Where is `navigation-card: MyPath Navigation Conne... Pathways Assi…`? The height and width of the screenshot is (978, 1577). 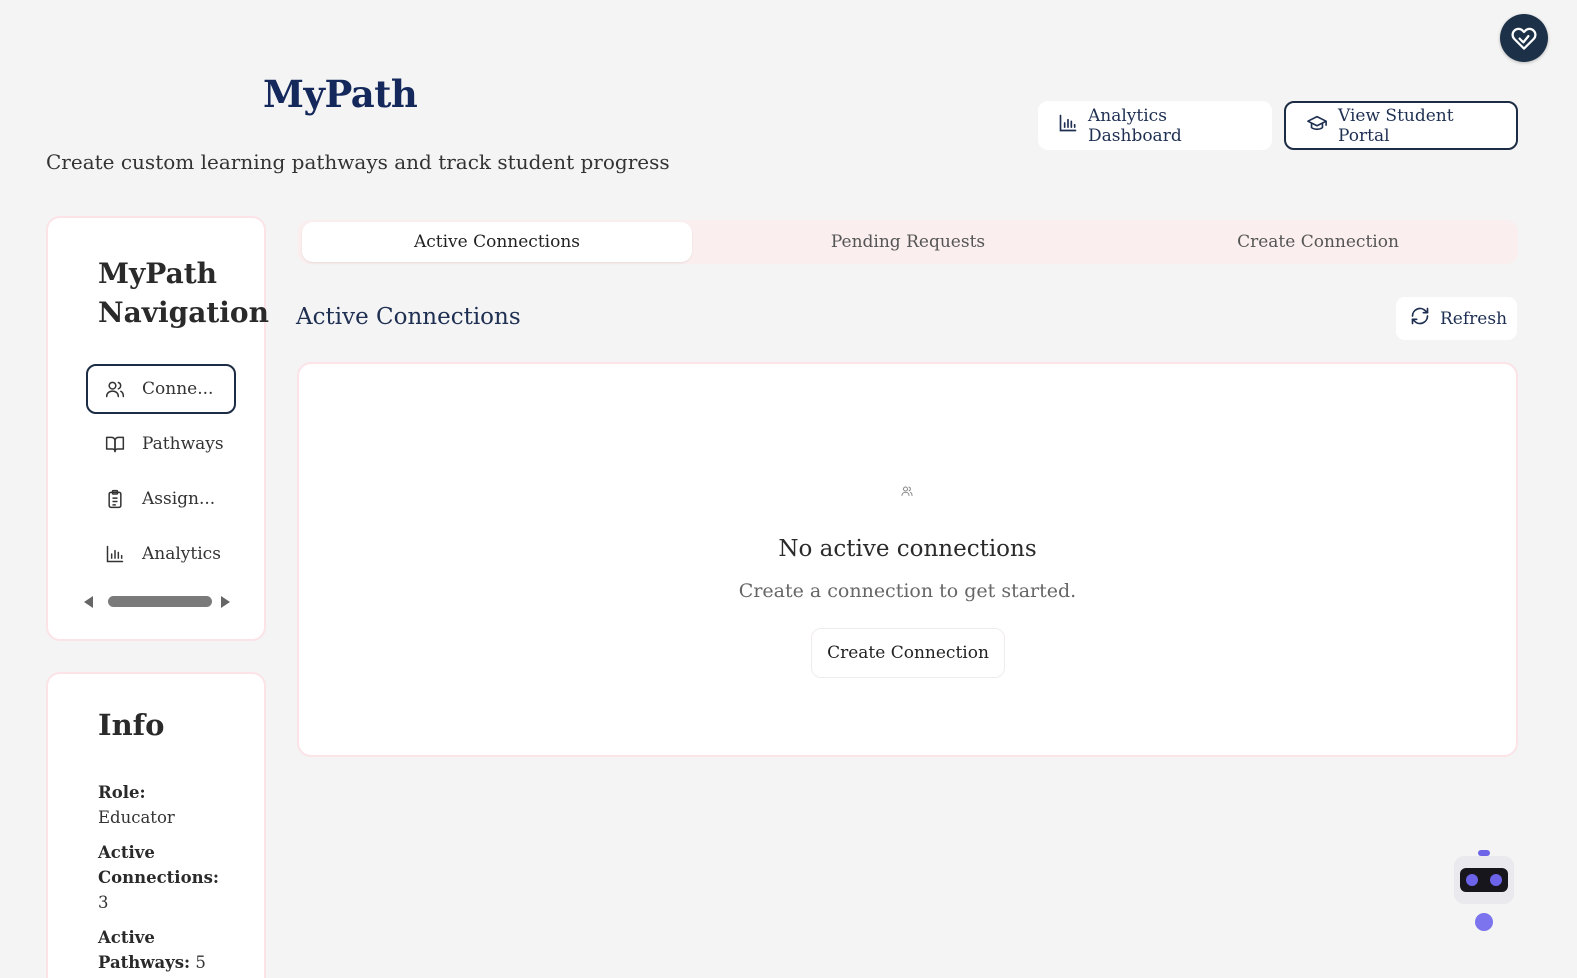
navigation-card: MyPath Navigation Conne... Pathways Assi… is located at coordinates (157, 428).